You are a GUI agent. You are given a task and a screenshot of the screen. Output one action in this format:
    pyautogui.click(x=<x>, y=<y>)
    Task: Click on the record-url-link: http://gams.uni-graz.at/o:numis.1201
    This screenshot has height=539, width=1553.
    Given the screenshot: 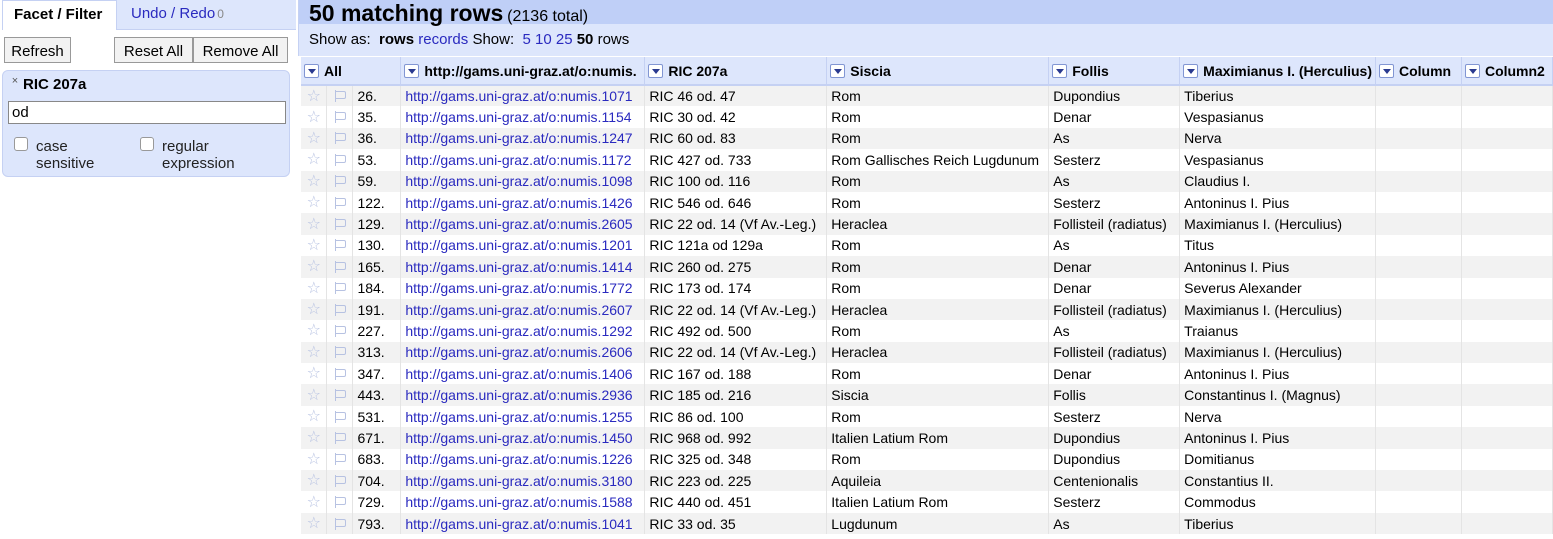 What is the action you would take?
    pyautogui.click(x=523, y=245)
    